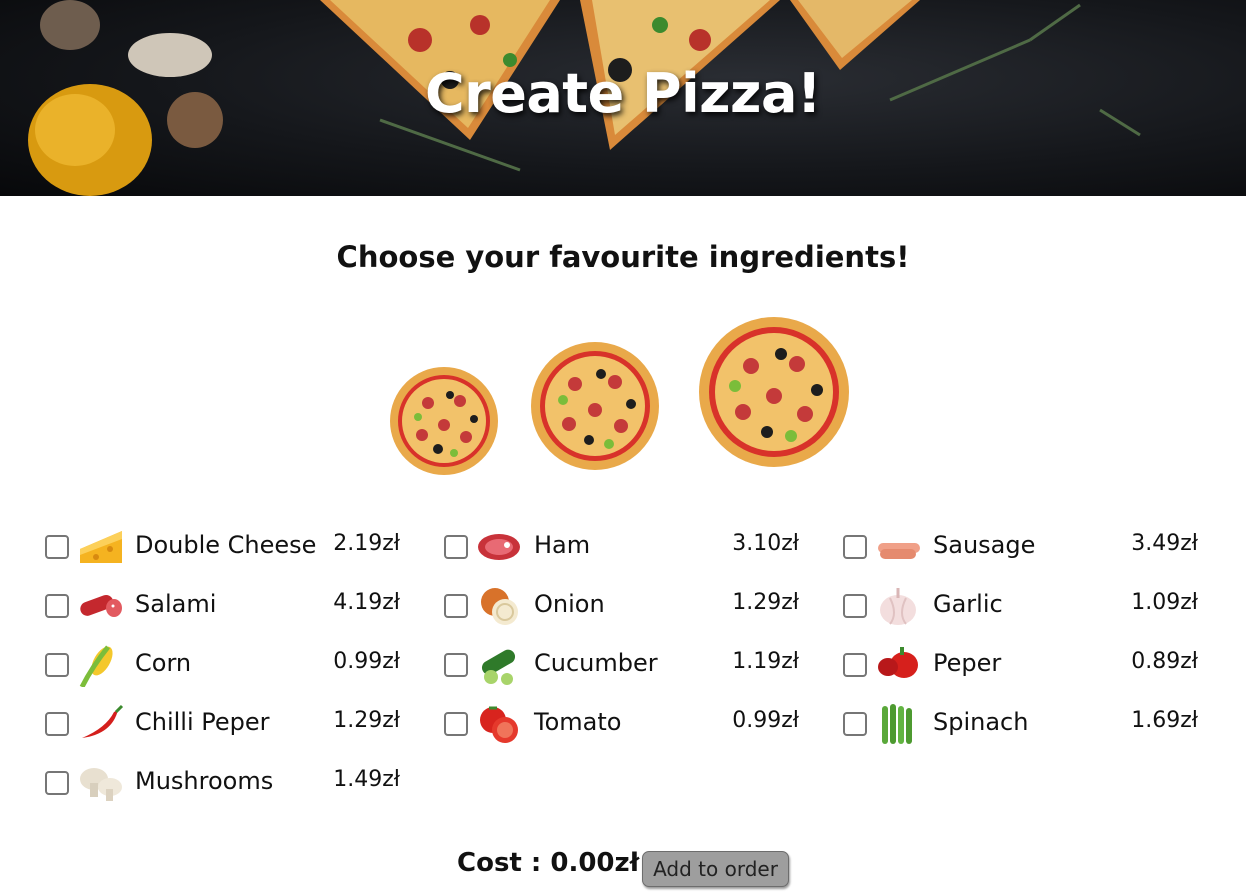 Image resolution: width=1246 pixels, height=895 pixels. I want to click on ingredient-sausage: Sausage 3.49zł, so click(1020, 548).